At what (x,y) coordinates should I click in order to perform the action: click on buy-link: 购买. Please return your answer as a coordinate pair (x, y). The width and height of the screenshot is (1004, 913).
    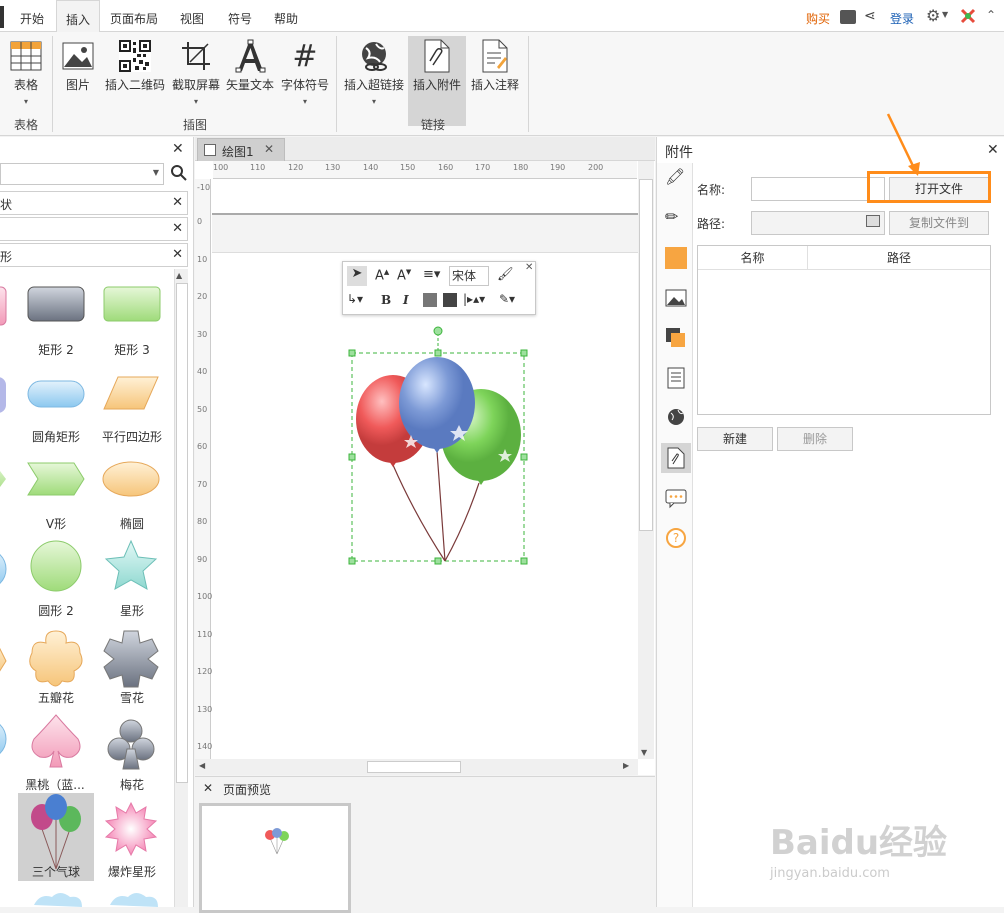
    Looking at the image, I should click on (818, 18).